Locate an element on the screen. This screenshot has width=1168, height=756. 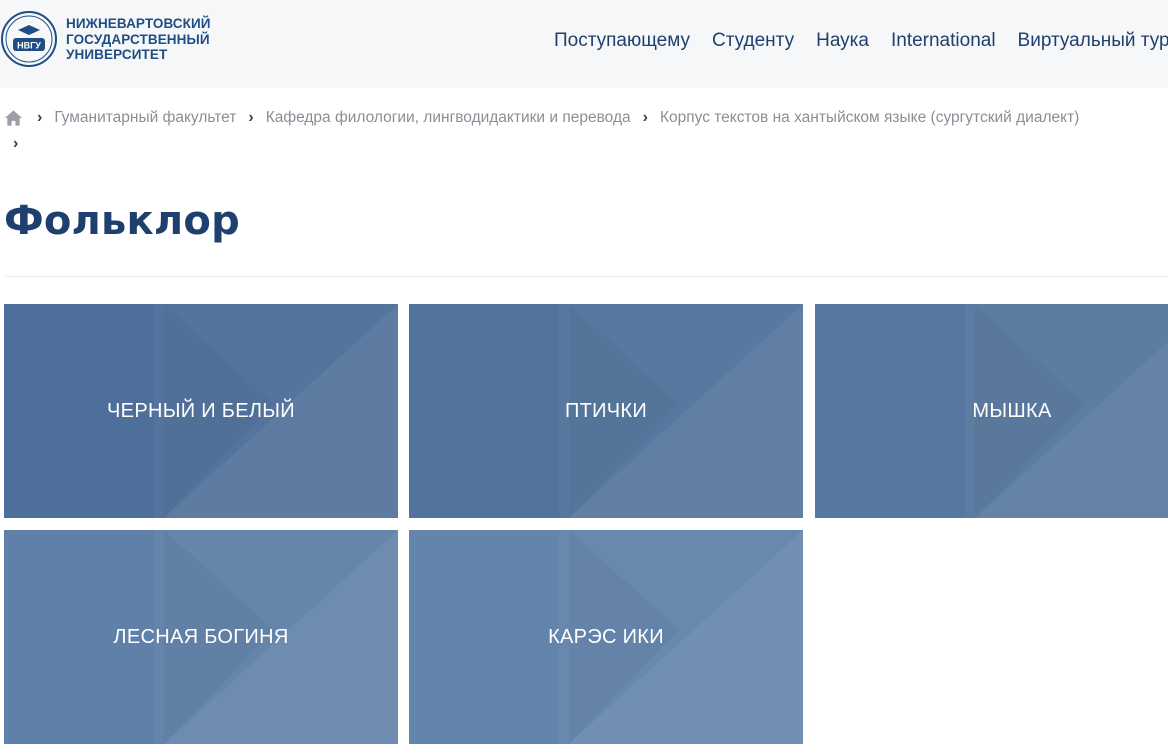
folklore-tile-kares-iki: КАРЭС ИКИ is located at coordinates (606, 637).